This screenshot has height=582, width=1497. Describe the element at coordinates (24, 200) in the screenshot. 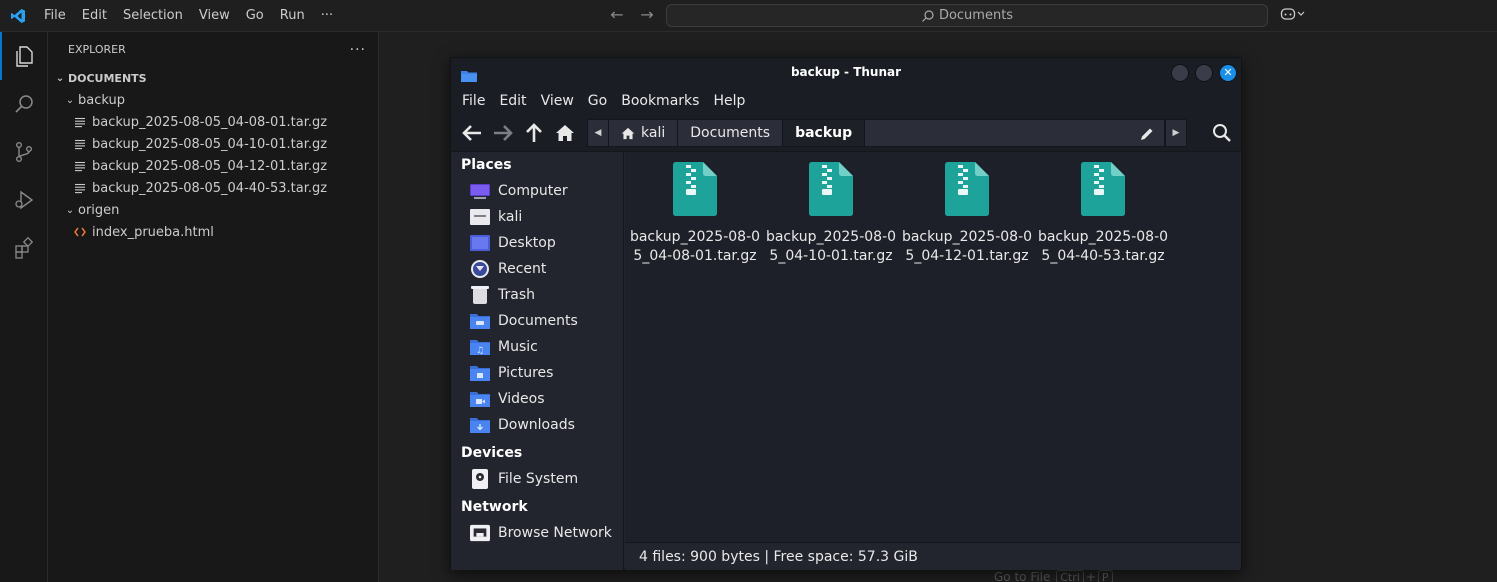

I see `run-debug-icon` at that location.